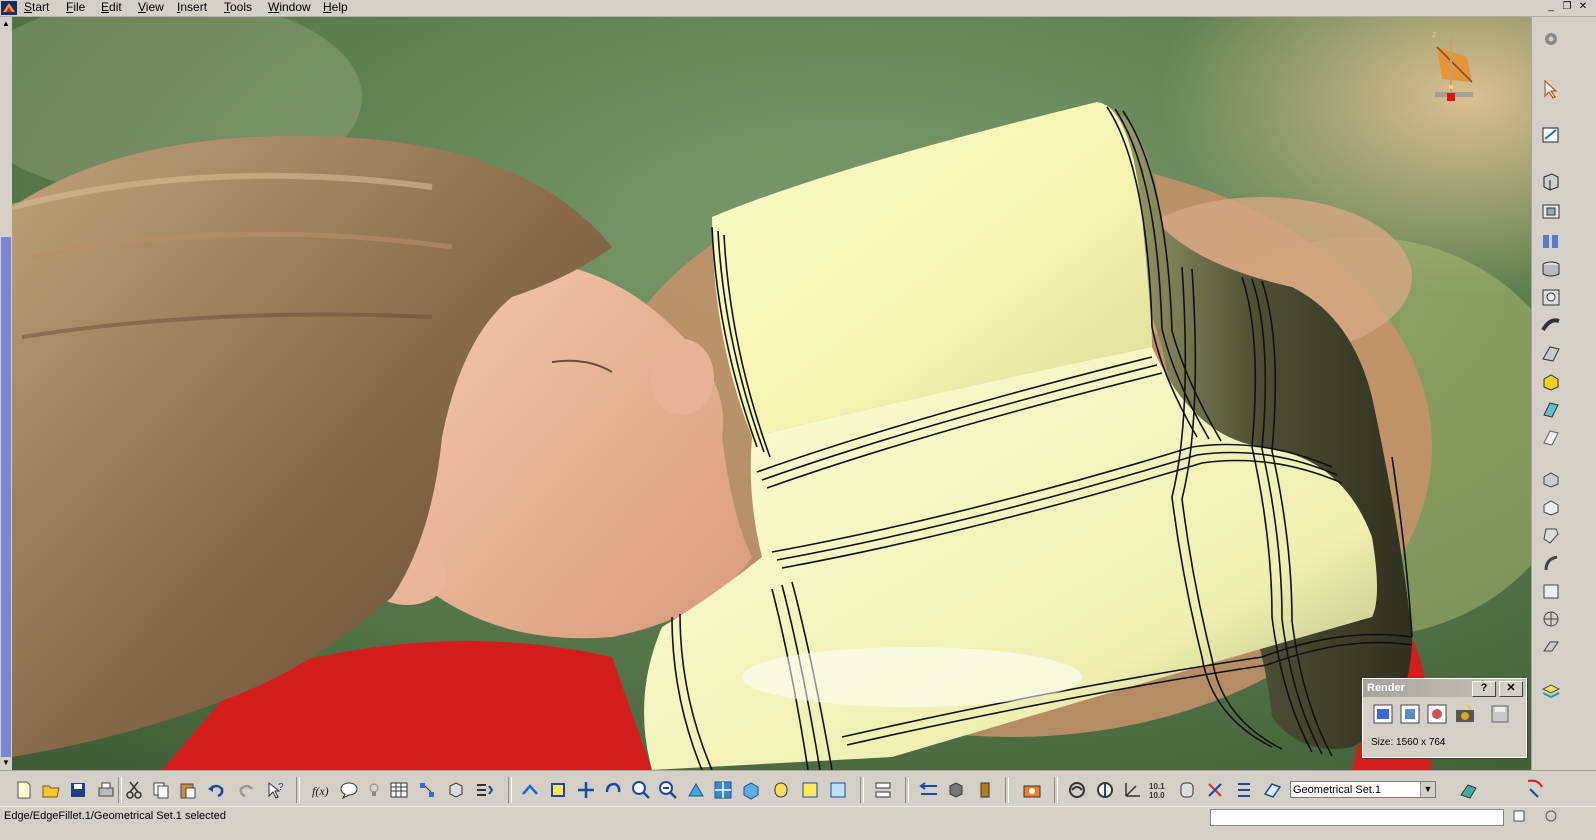 This screenshot has height=840, width=1596. What do you see at coordinates (1551, 325) in the screenshot?
I see `rib-icon` at bounding box center [1551, 325].